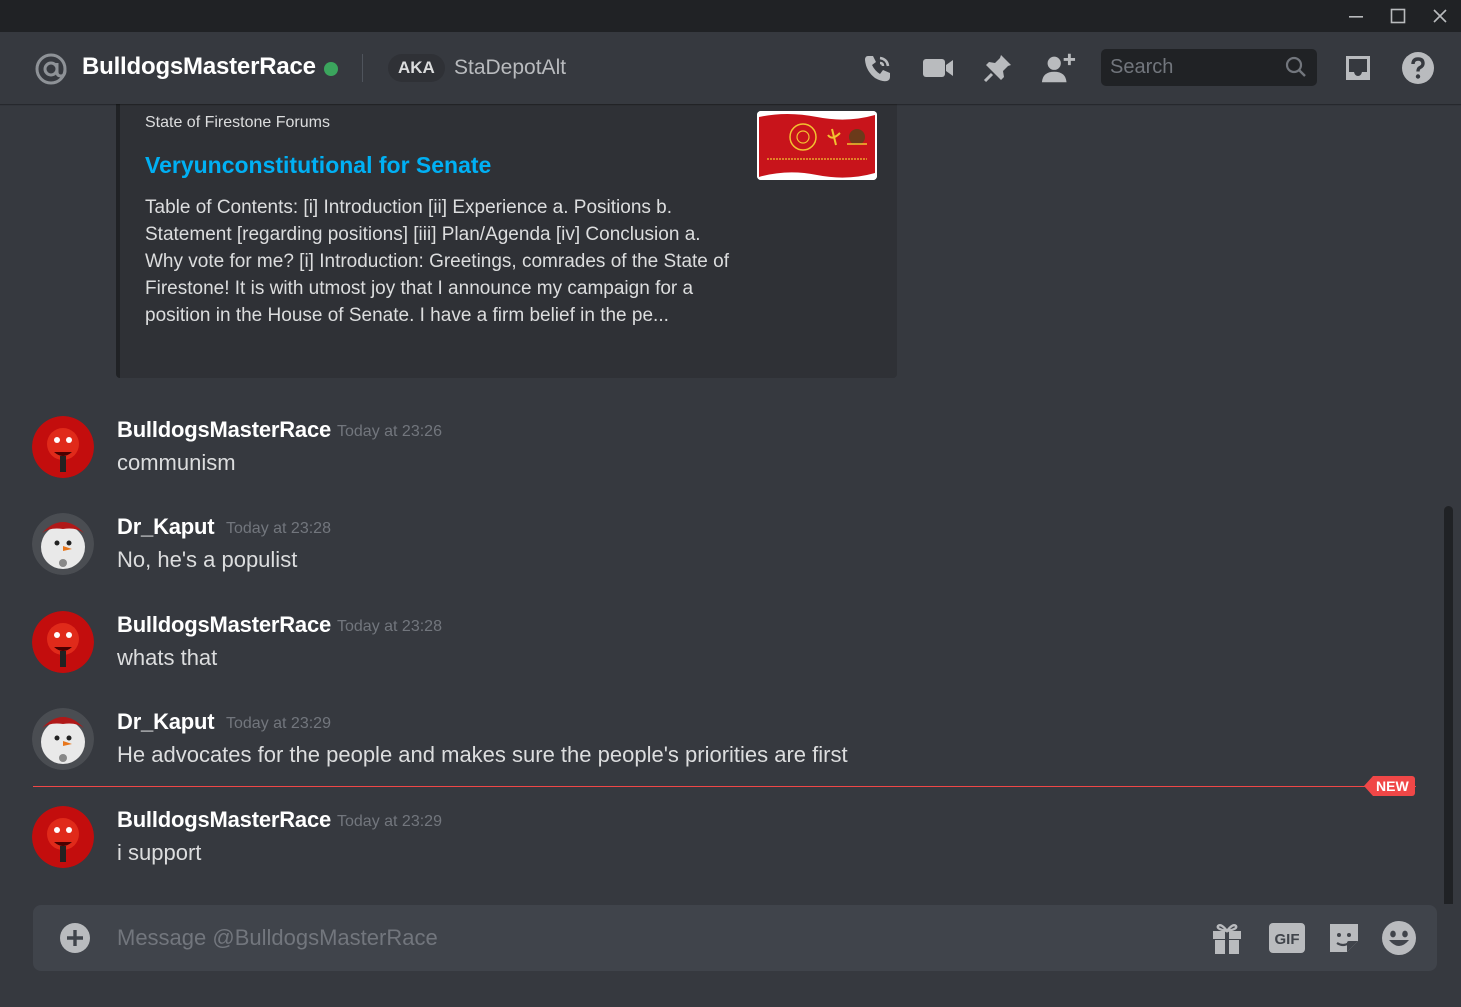  Describe the element at coordinates (199, 66) in the screenshot. I see `dm-recipient-name: BulldogsMasterRace` at that location.